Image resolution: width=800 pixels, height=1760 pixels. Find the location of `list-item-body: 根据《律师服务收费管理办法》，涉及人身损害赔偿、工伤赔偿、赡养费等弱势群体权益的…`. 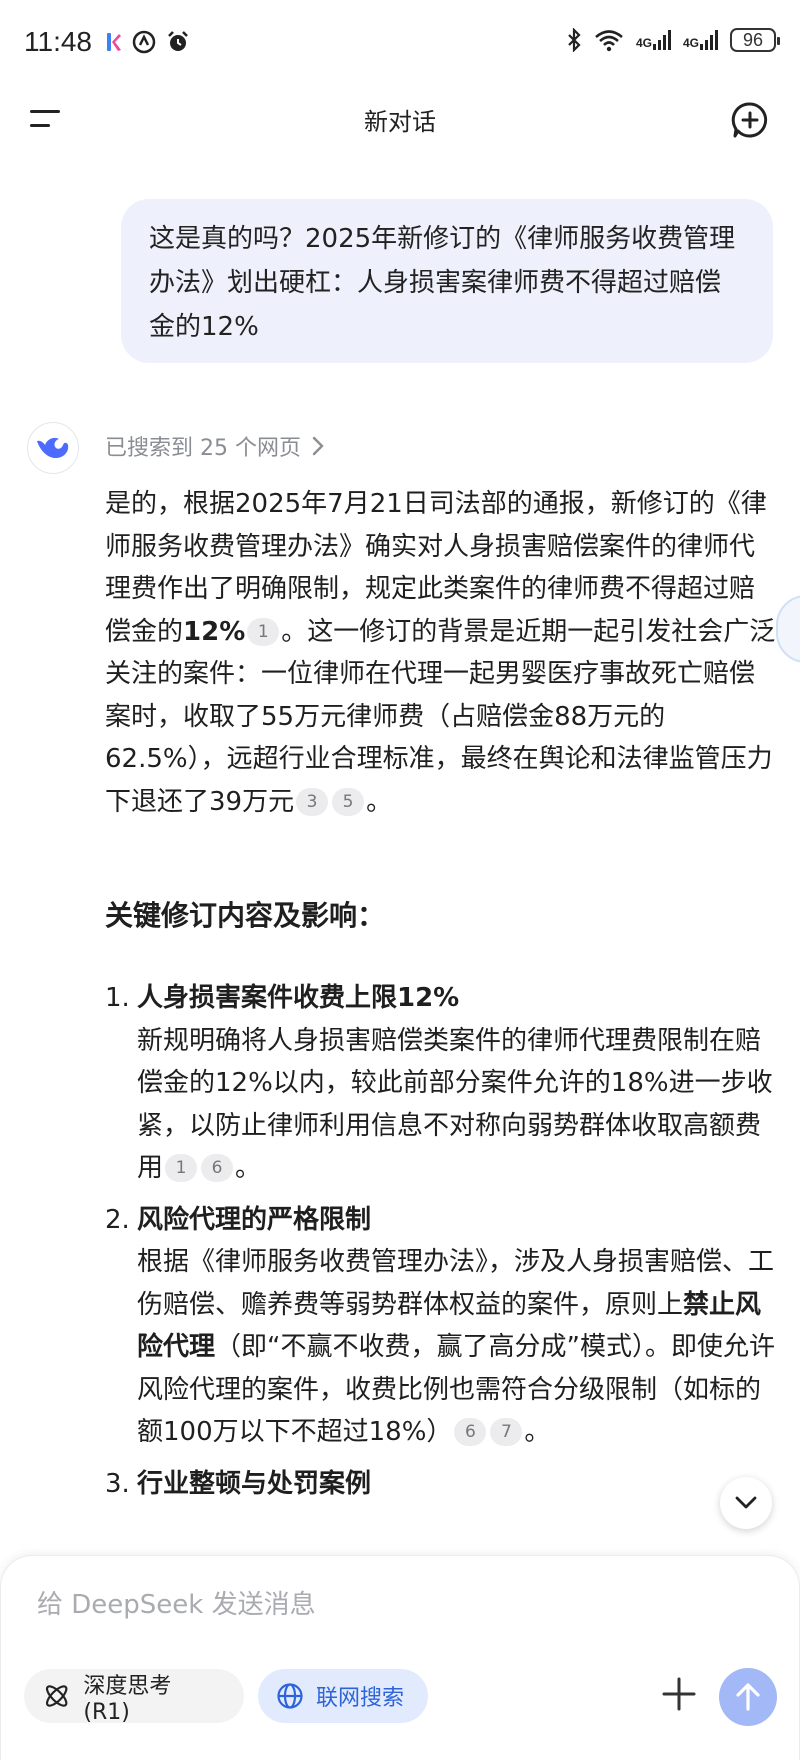

list-item-body: 根据《律师服务收费管理办法》，涉及人身损害赔偿、工伤赔偿、赡养费等弱势群体权益的… is located at coordinates (456, 1347).